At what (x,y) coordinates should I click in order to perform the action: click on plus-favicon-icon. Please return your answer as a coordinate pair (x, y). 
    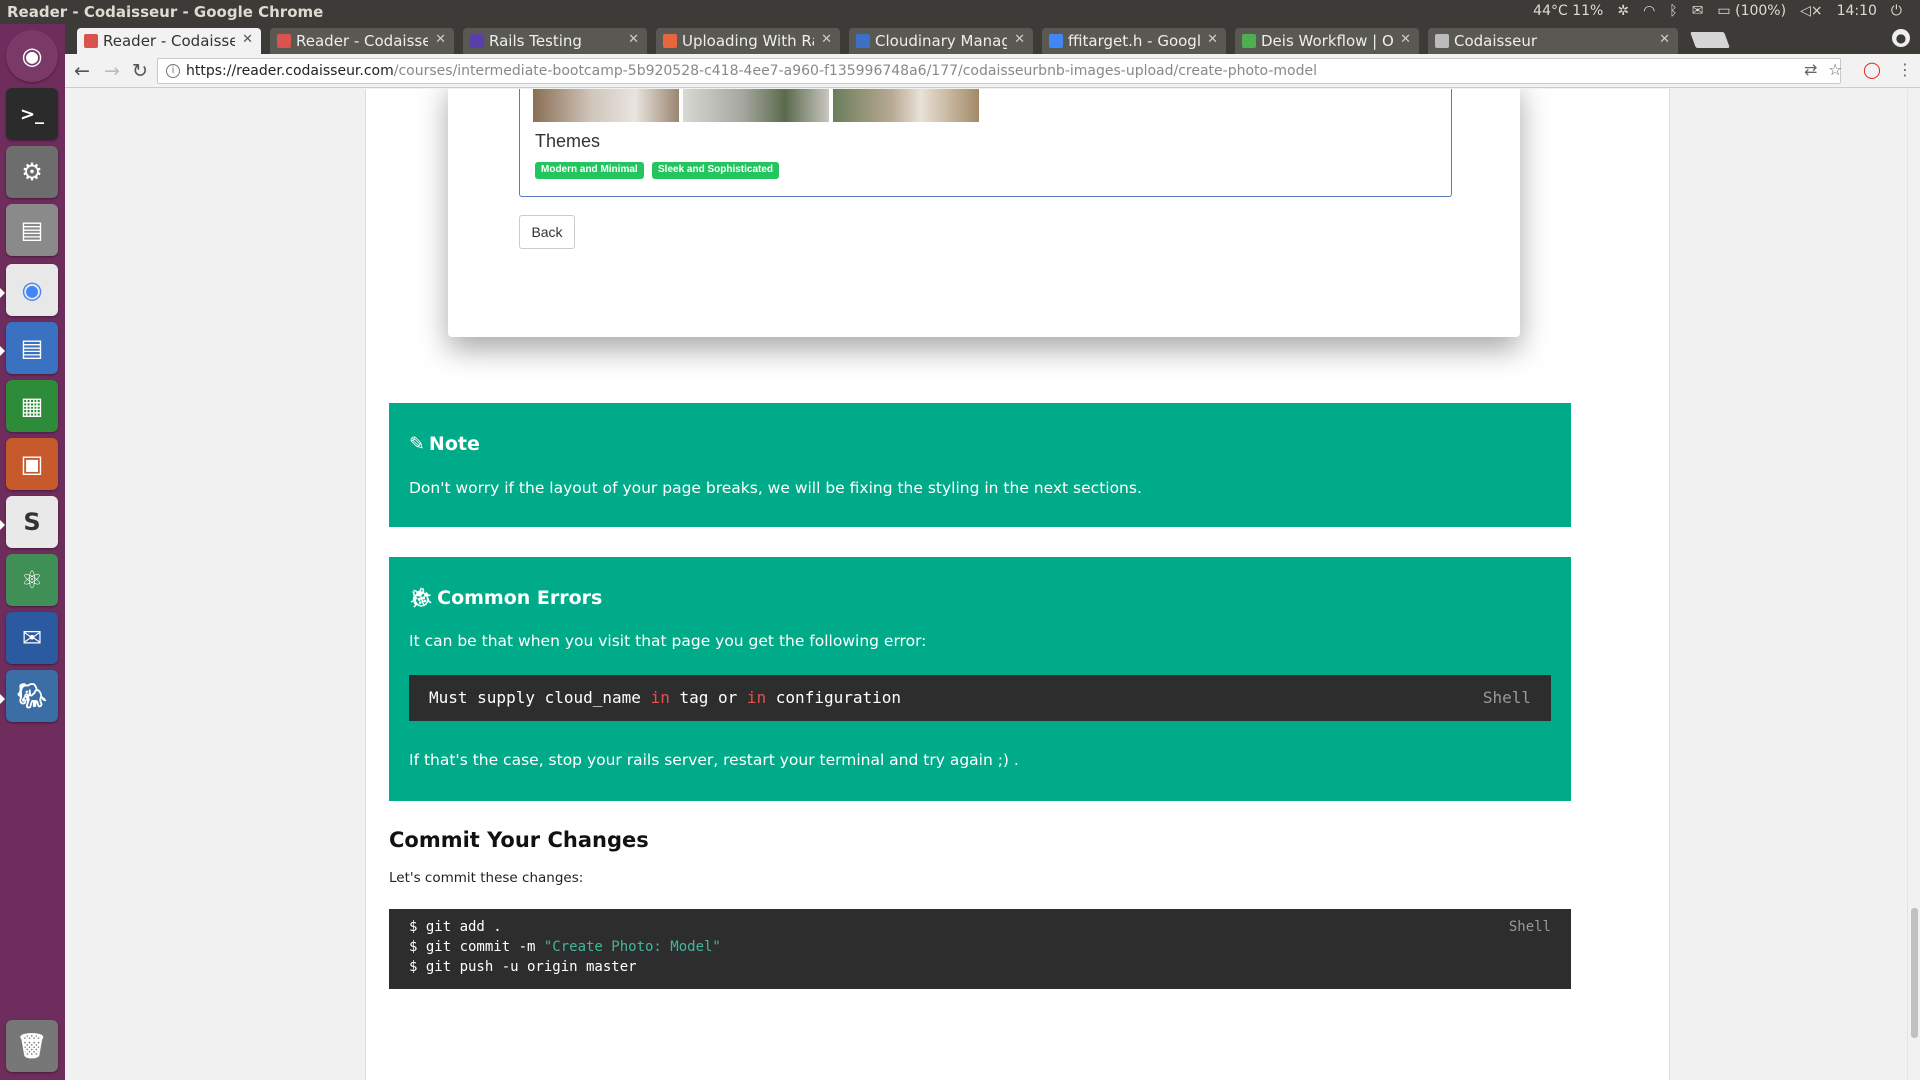
    Looking at the image, I should click on (670, 41).